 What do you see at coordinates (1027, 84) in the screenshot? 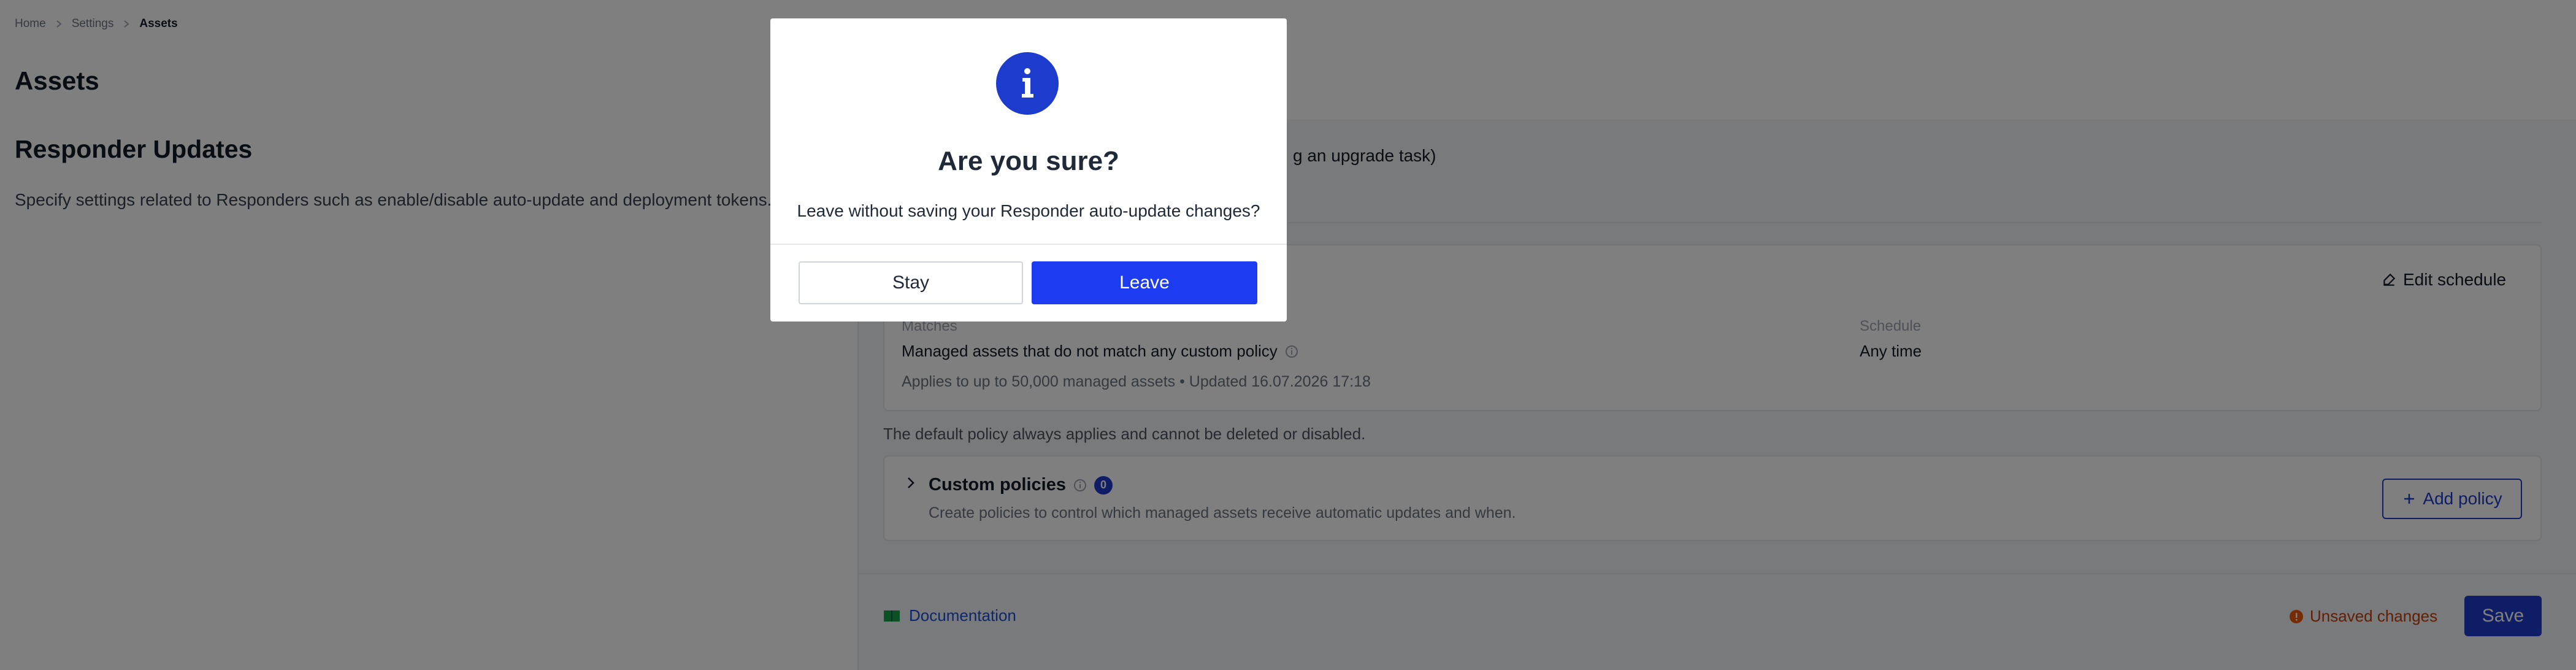
I see `info-icon` at bounding box center [1027, 84].